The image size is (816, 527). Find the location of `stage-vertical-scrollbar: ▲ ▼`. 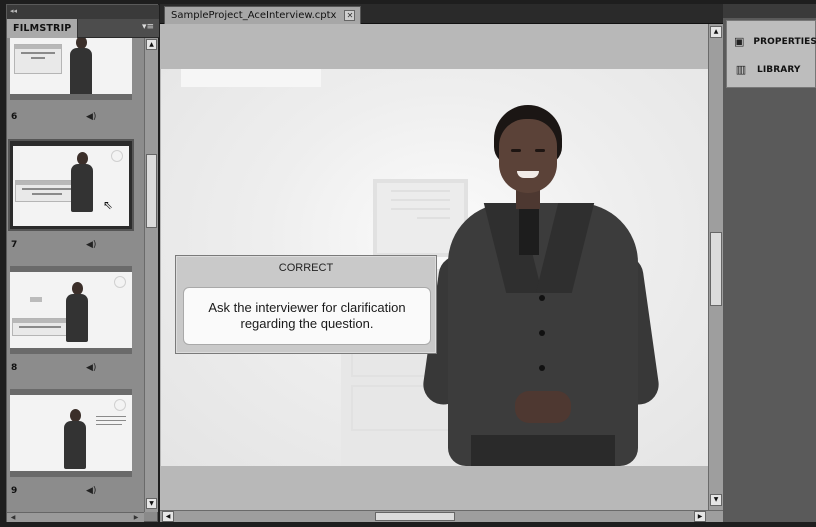

stage-vertical-scrollbar: ▲ ▼ is located at coordinates (715, 267).